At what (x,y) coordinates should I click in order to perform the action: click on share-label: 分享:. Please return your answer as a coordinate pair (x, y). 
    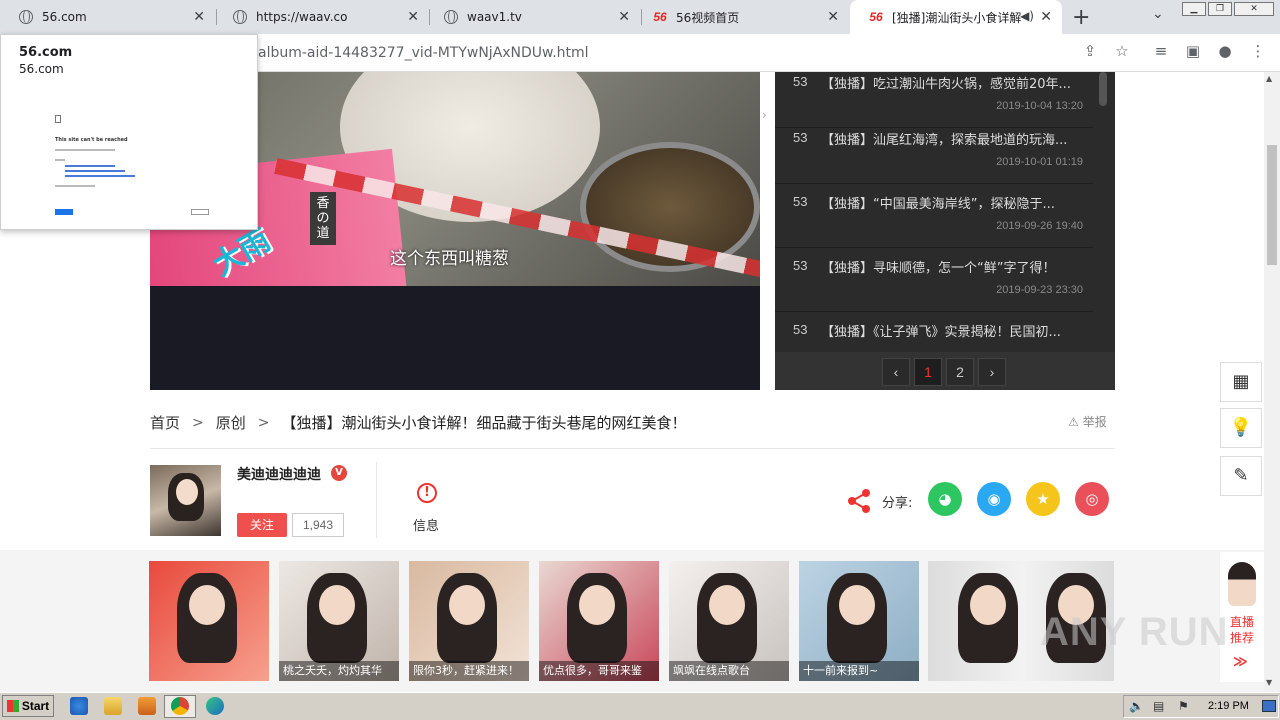
    Looking at the image, I should click on (897, 503).